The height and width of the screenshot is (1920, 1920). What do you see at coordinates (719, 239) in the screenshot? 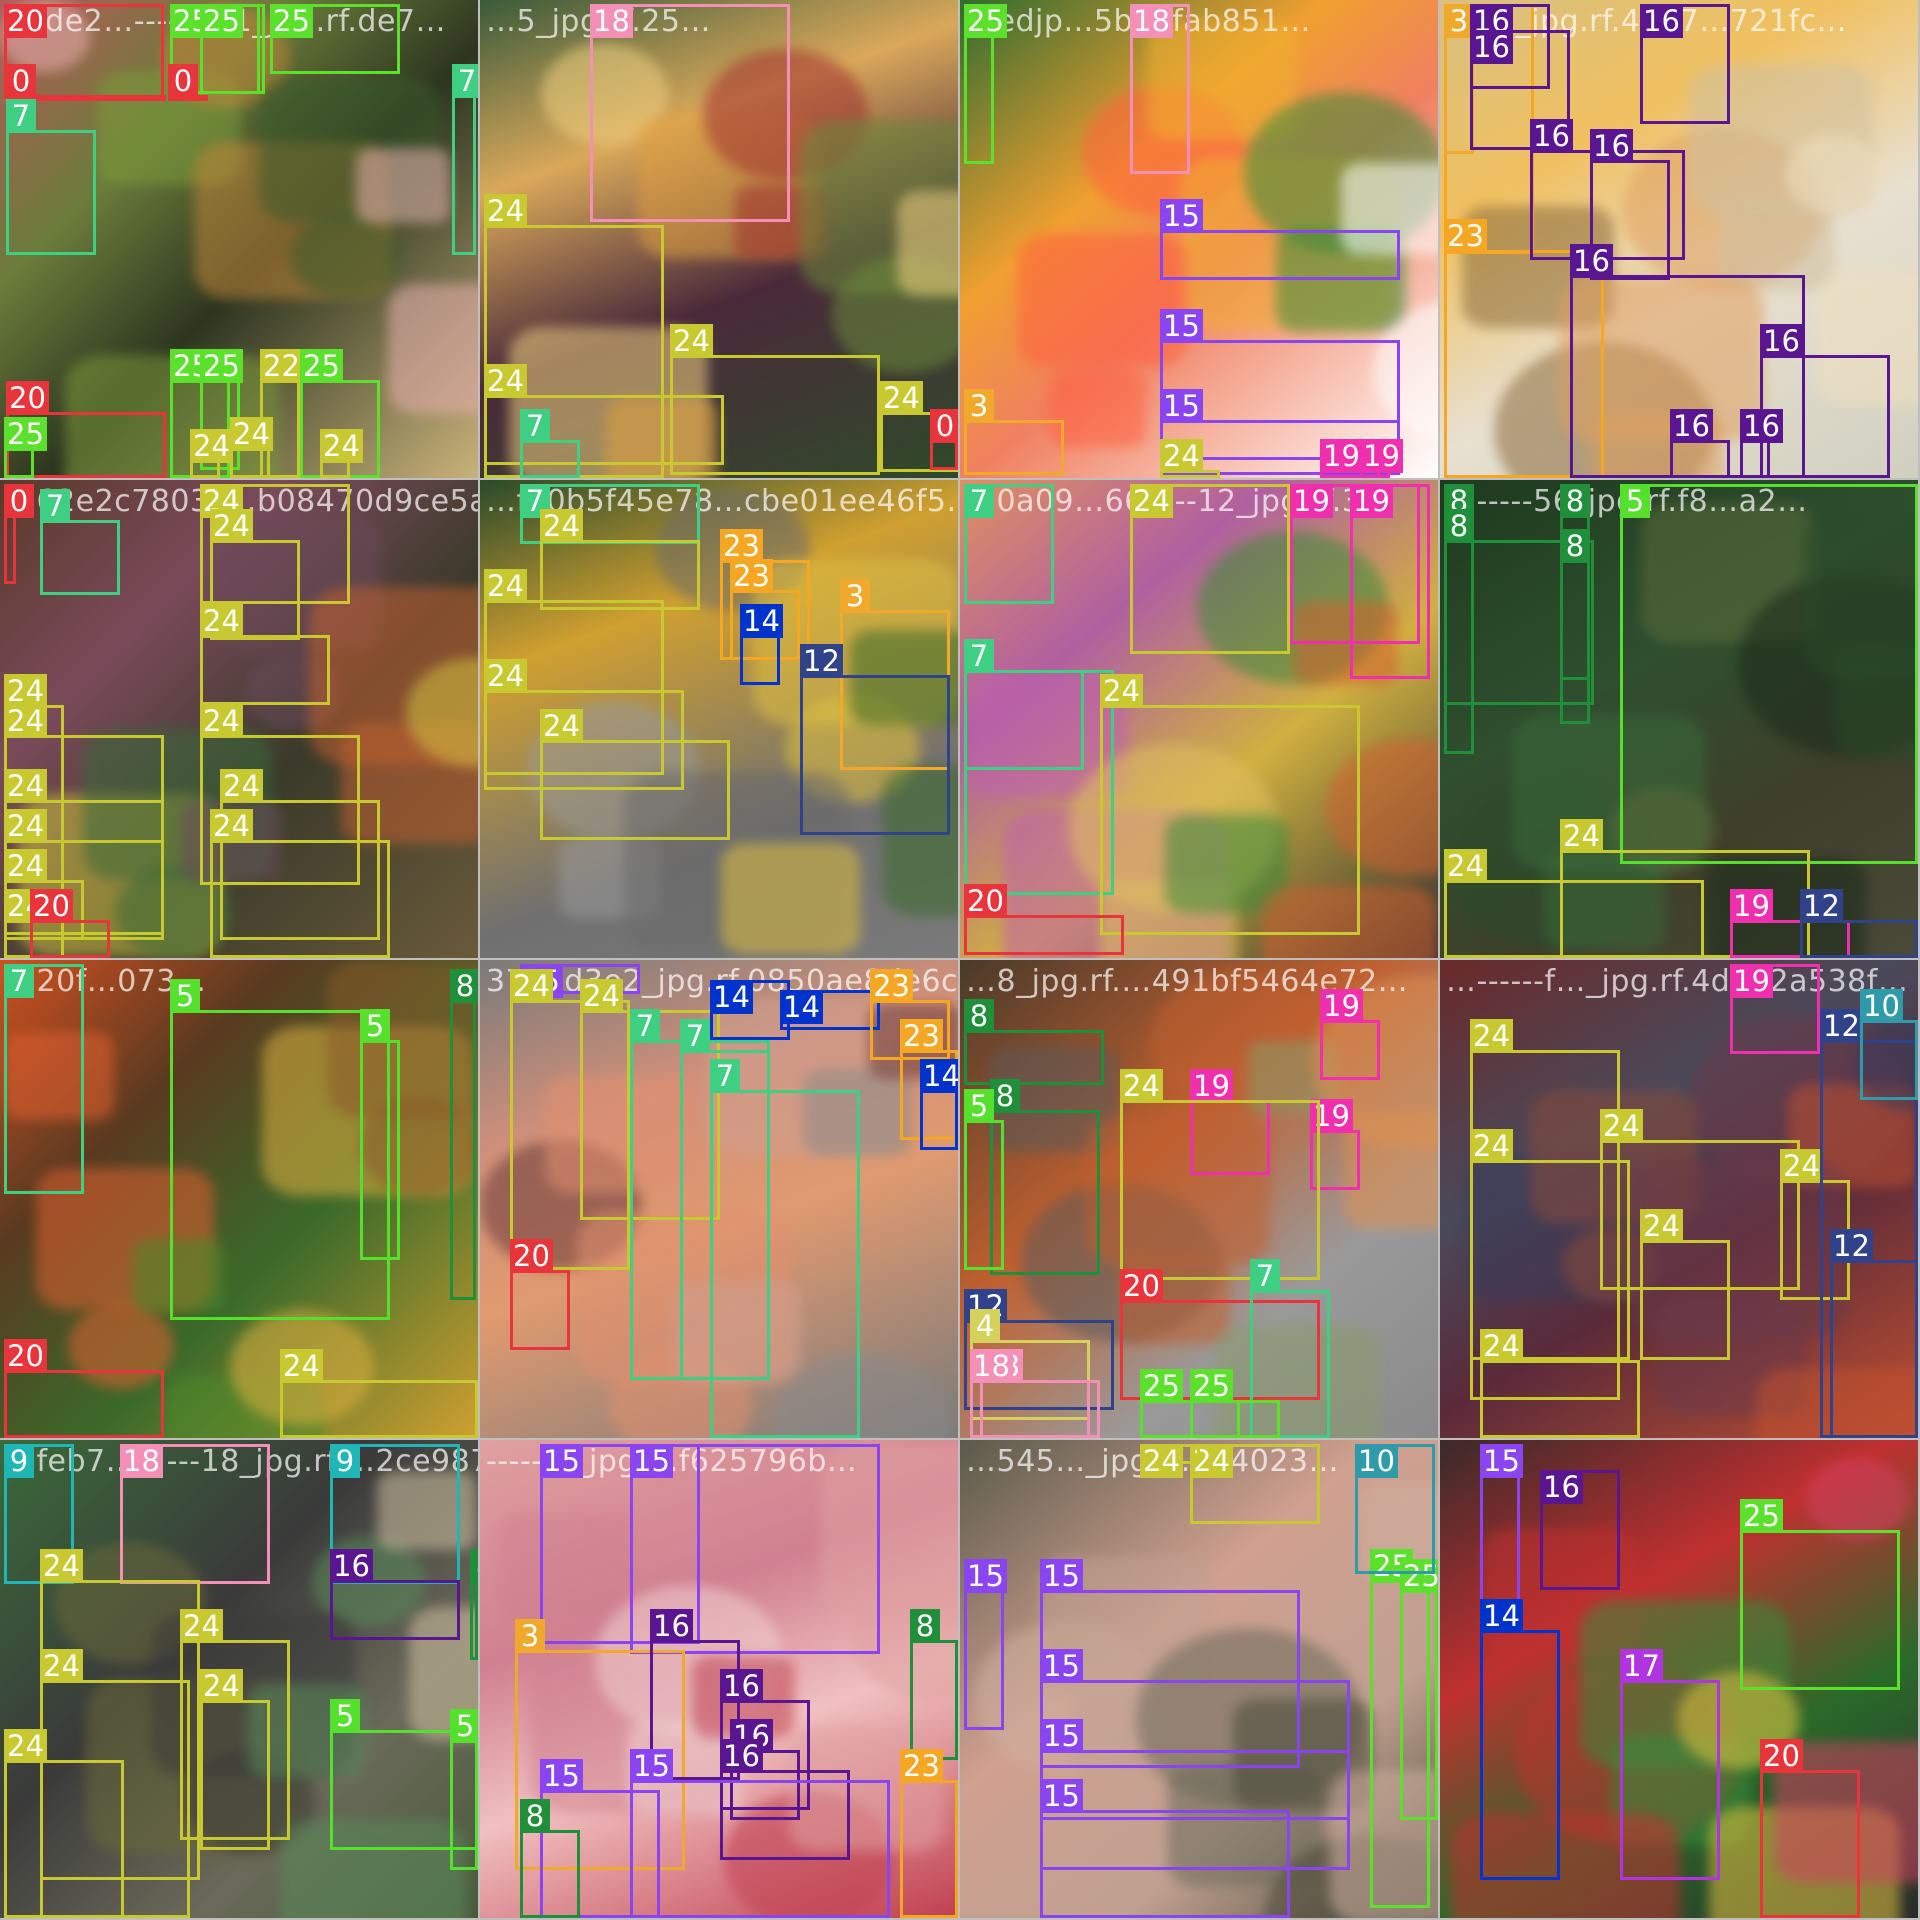
I see `mosaic-tile: …5_jpg.rf.25…182424242407` at bounding box center [719, 239].